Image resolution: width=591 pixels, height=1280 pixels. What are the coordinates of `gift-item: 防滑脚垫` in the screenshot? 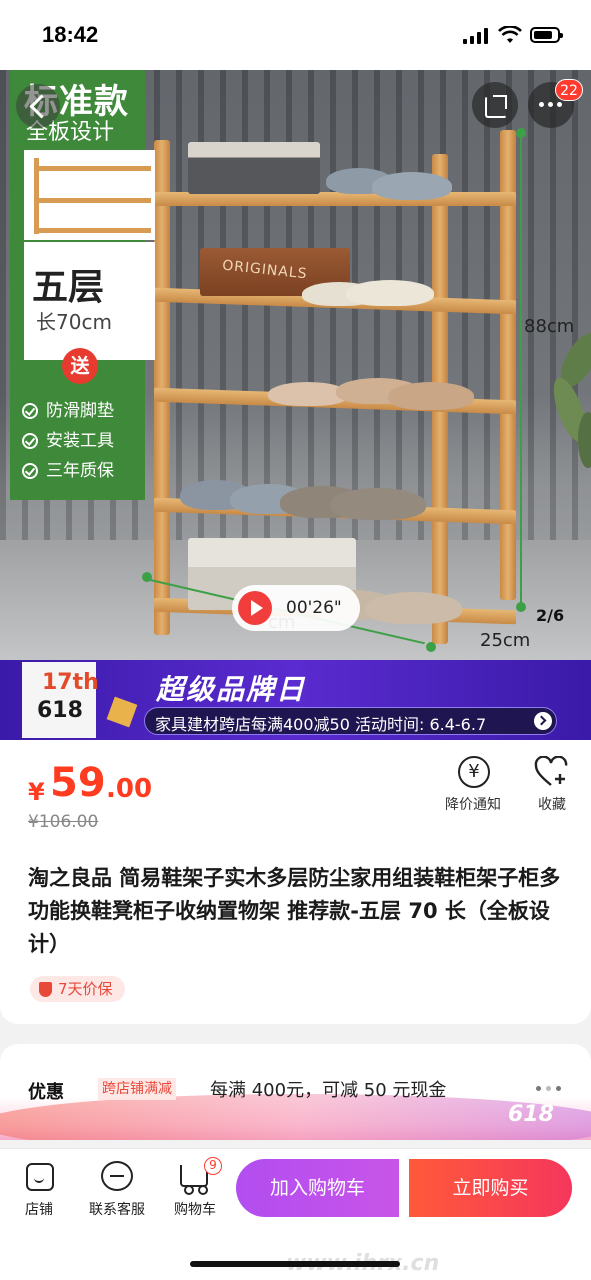 It's located at (82, 411).